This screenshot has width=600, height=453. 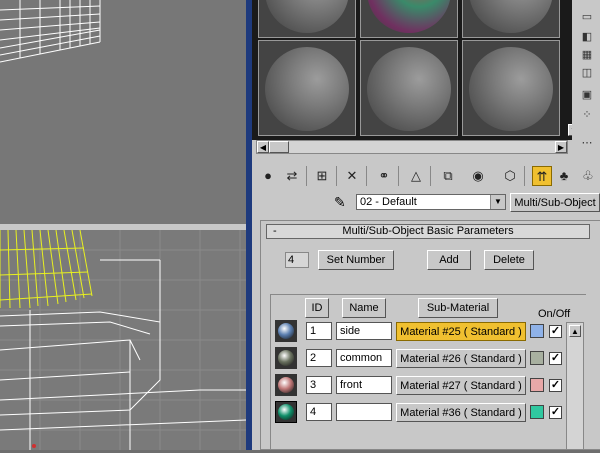 What do you see at coordinates (461, 412) in the screenshot?
I see `submaterial-button: Material #36 ( Standard )` at bounding box center [461, 412].